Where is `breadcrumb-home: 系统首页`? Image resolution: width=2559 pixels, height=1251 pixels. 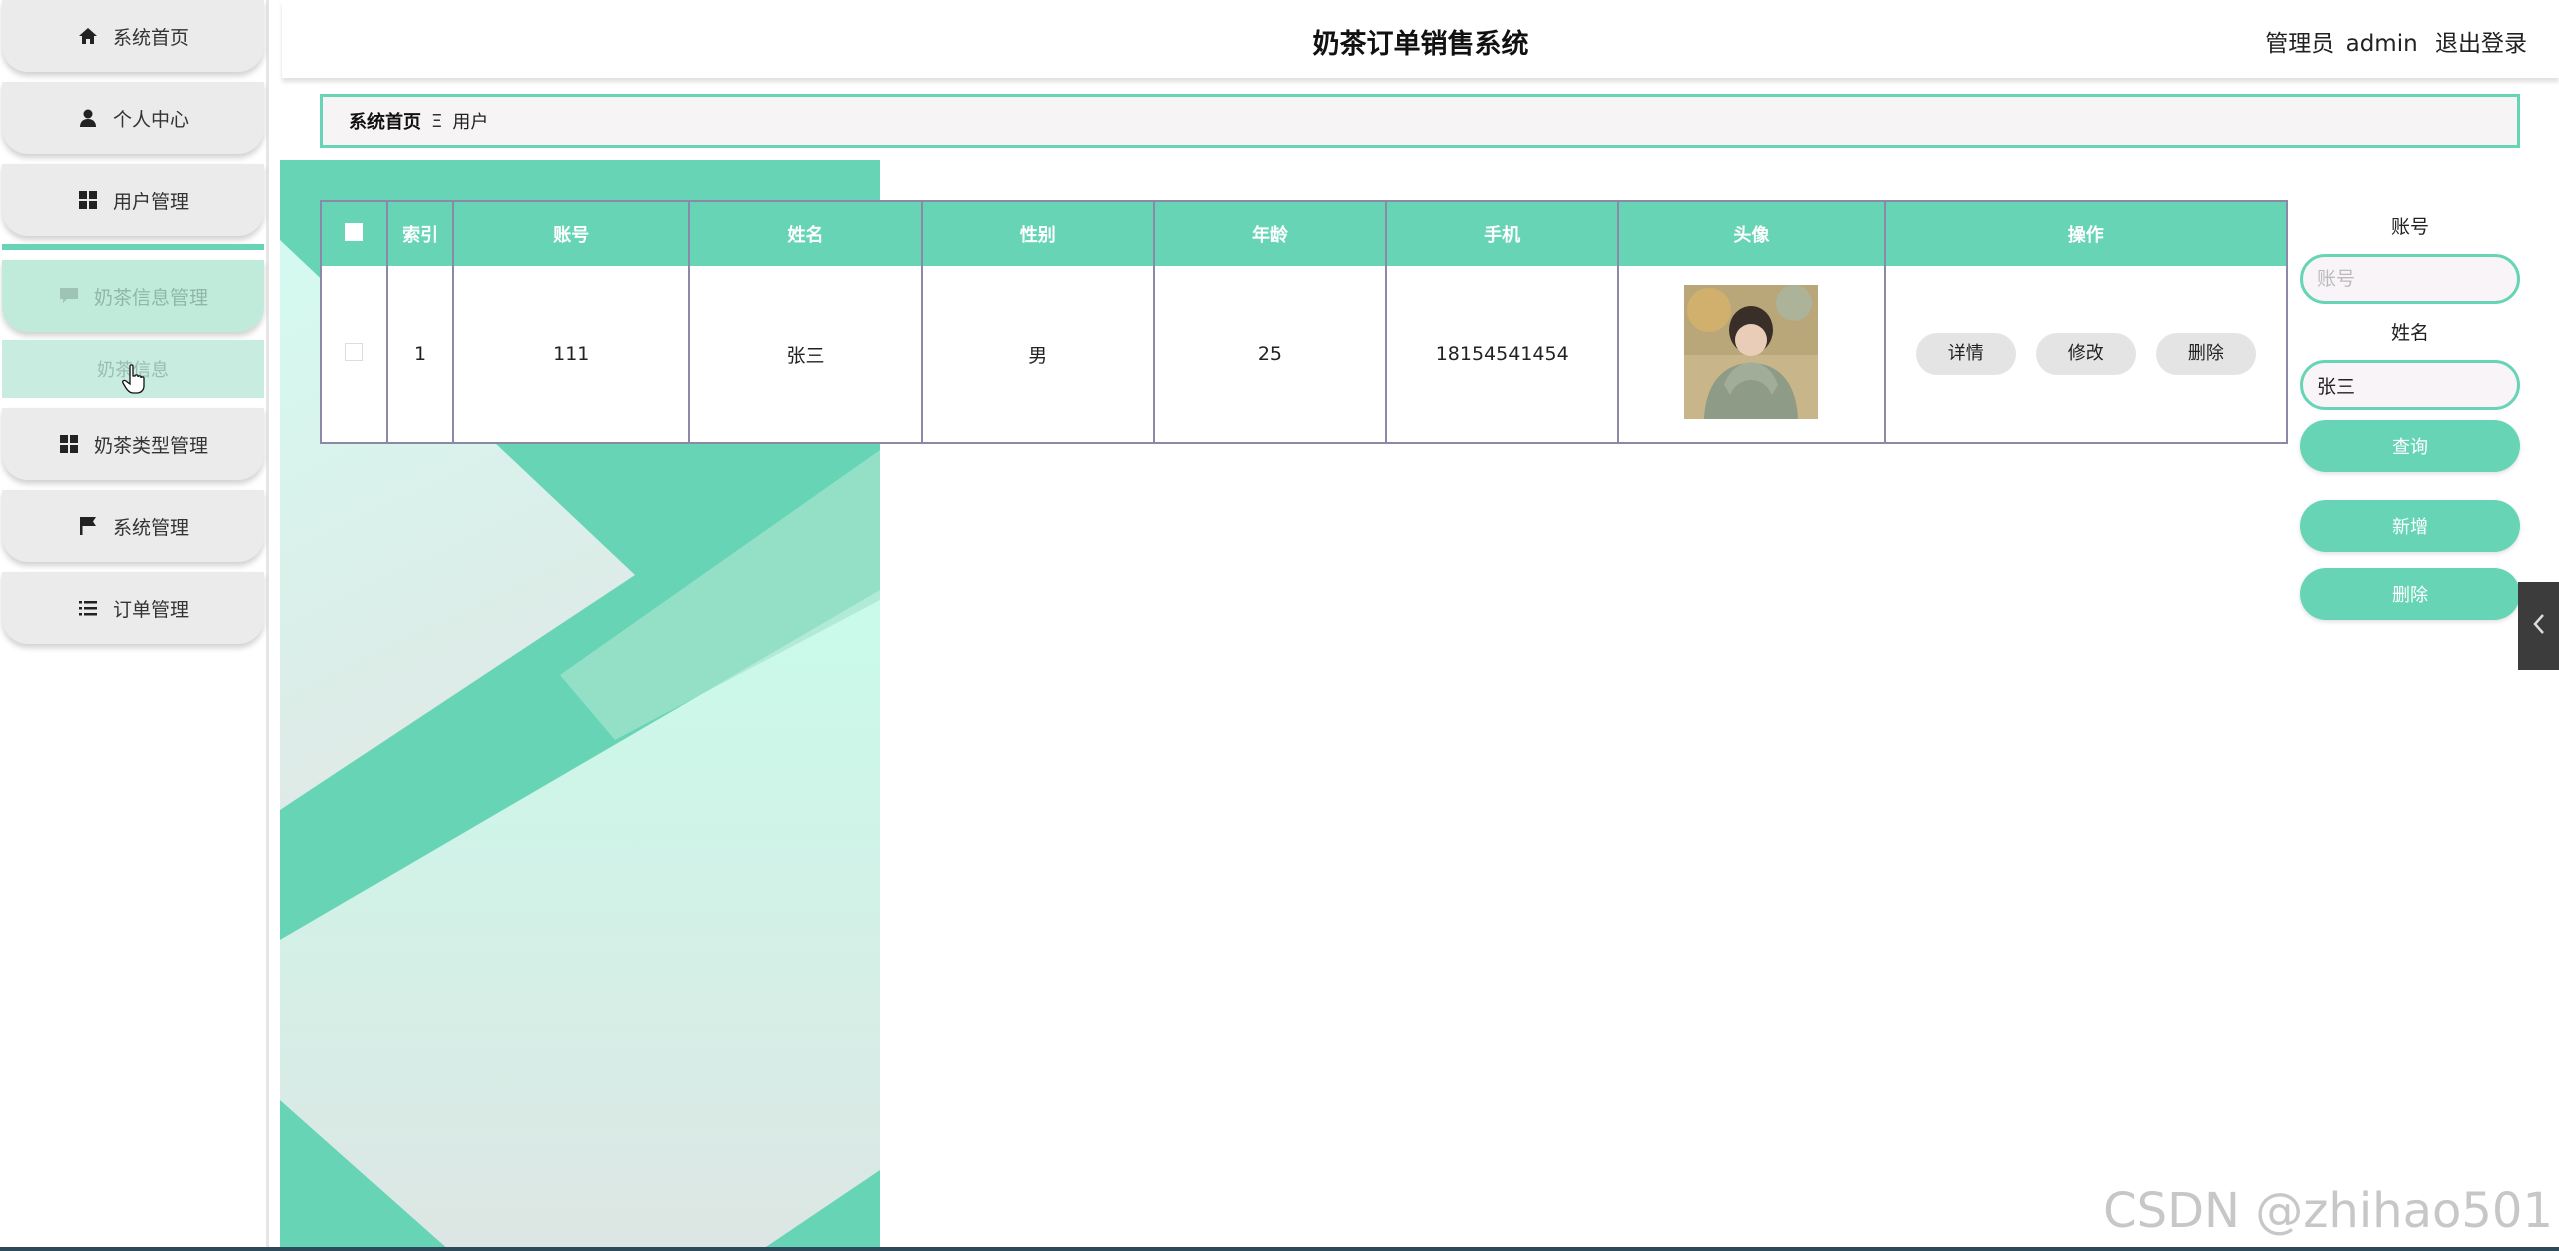 breadcrumb-home: 系统首页 is located at coordinates (385, 121).